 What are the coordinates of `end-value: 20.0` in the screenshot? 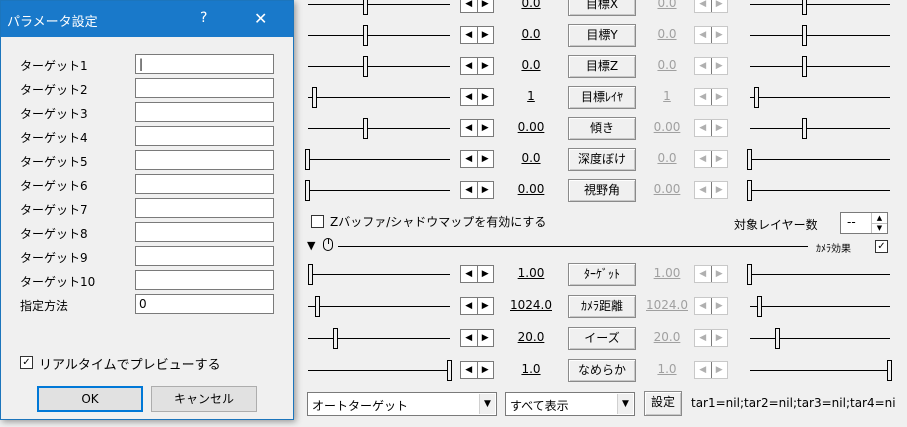 It's located at (667, 337).